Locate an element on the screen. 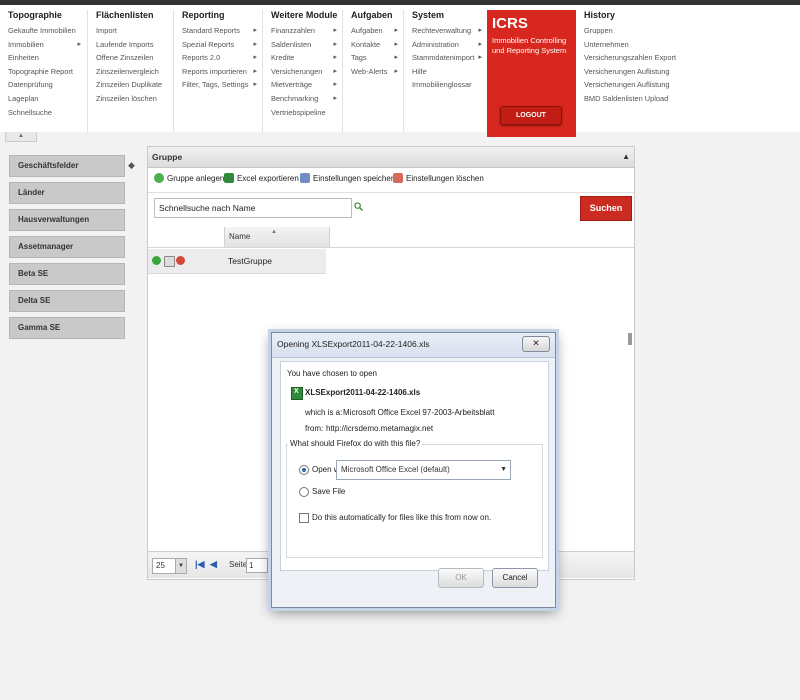  sidebar-toggle-icon: ◆ is located at coordinates (131, 165).